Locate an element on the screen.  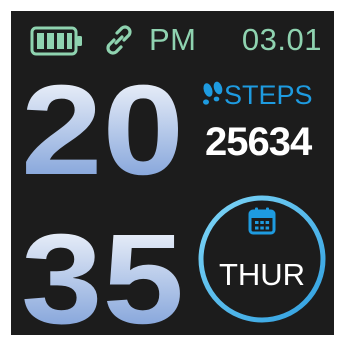
calendar-icon is located at coordinates (262, 221).